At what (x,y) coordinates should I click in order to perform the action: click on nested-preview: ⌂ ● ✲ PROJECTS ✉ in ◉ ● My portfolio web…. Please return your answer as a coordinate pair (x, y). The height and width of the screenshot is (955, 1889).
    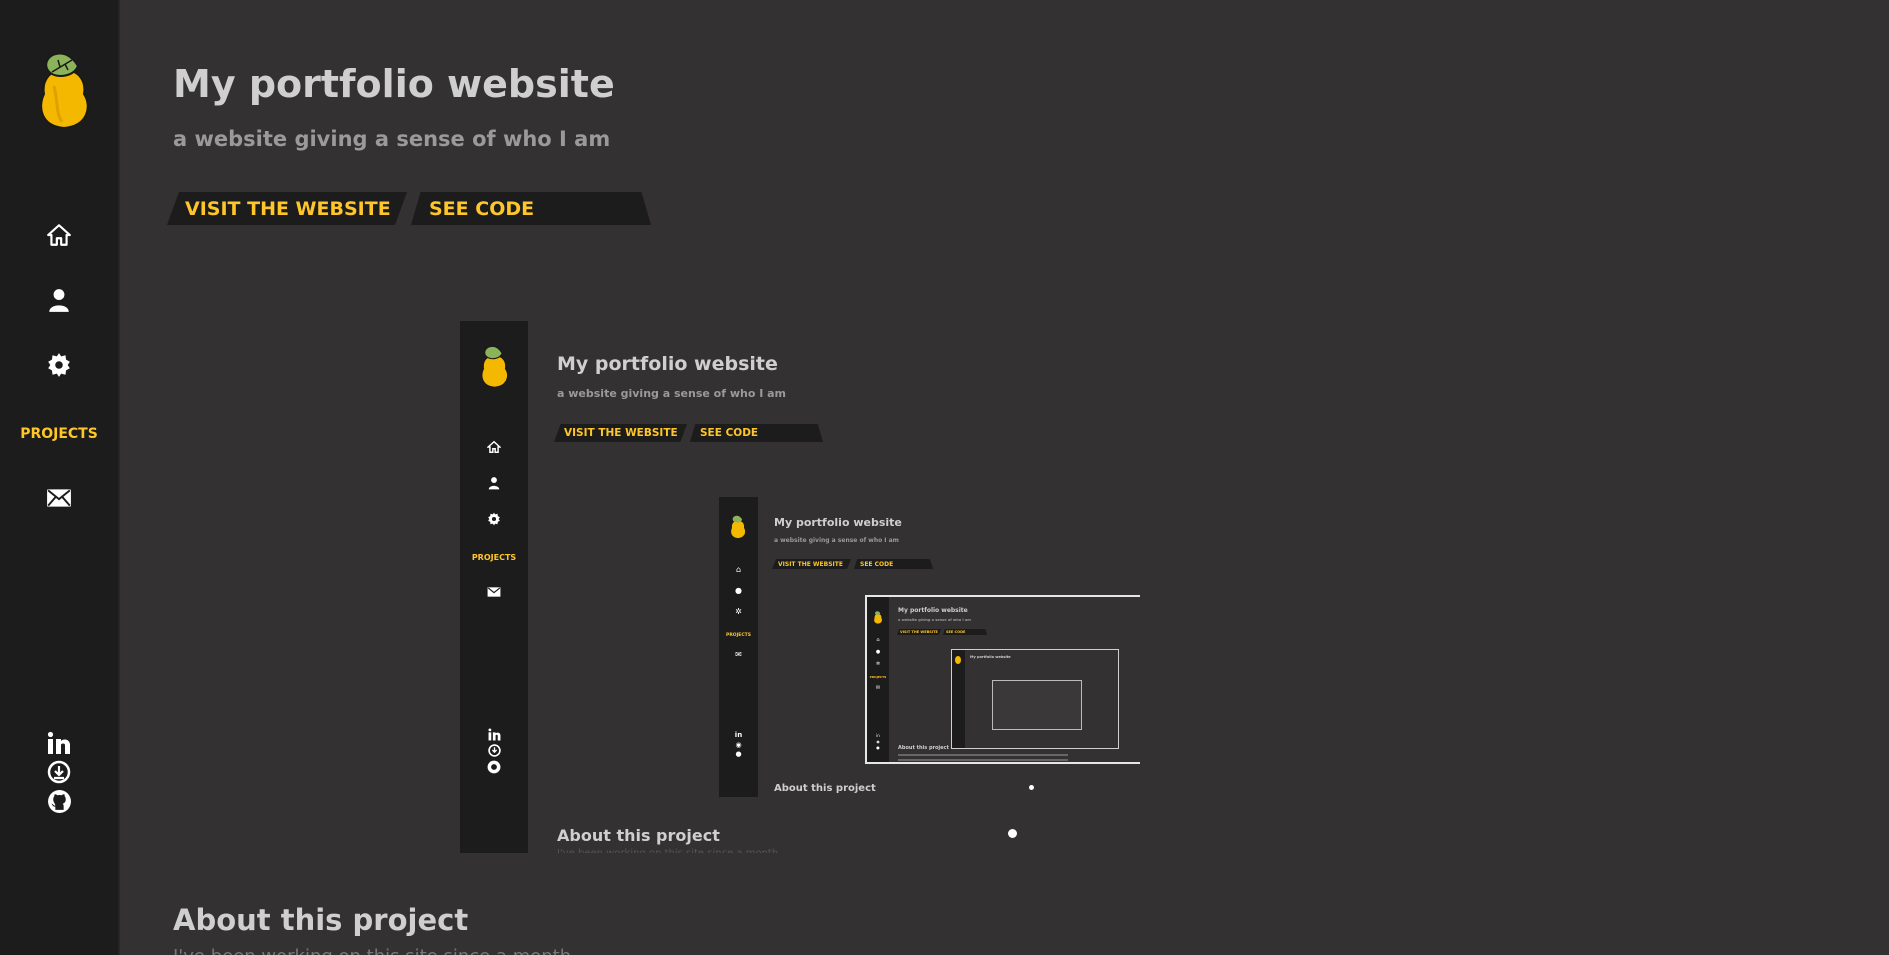
    Looking at the image, I should click on (929, 647).